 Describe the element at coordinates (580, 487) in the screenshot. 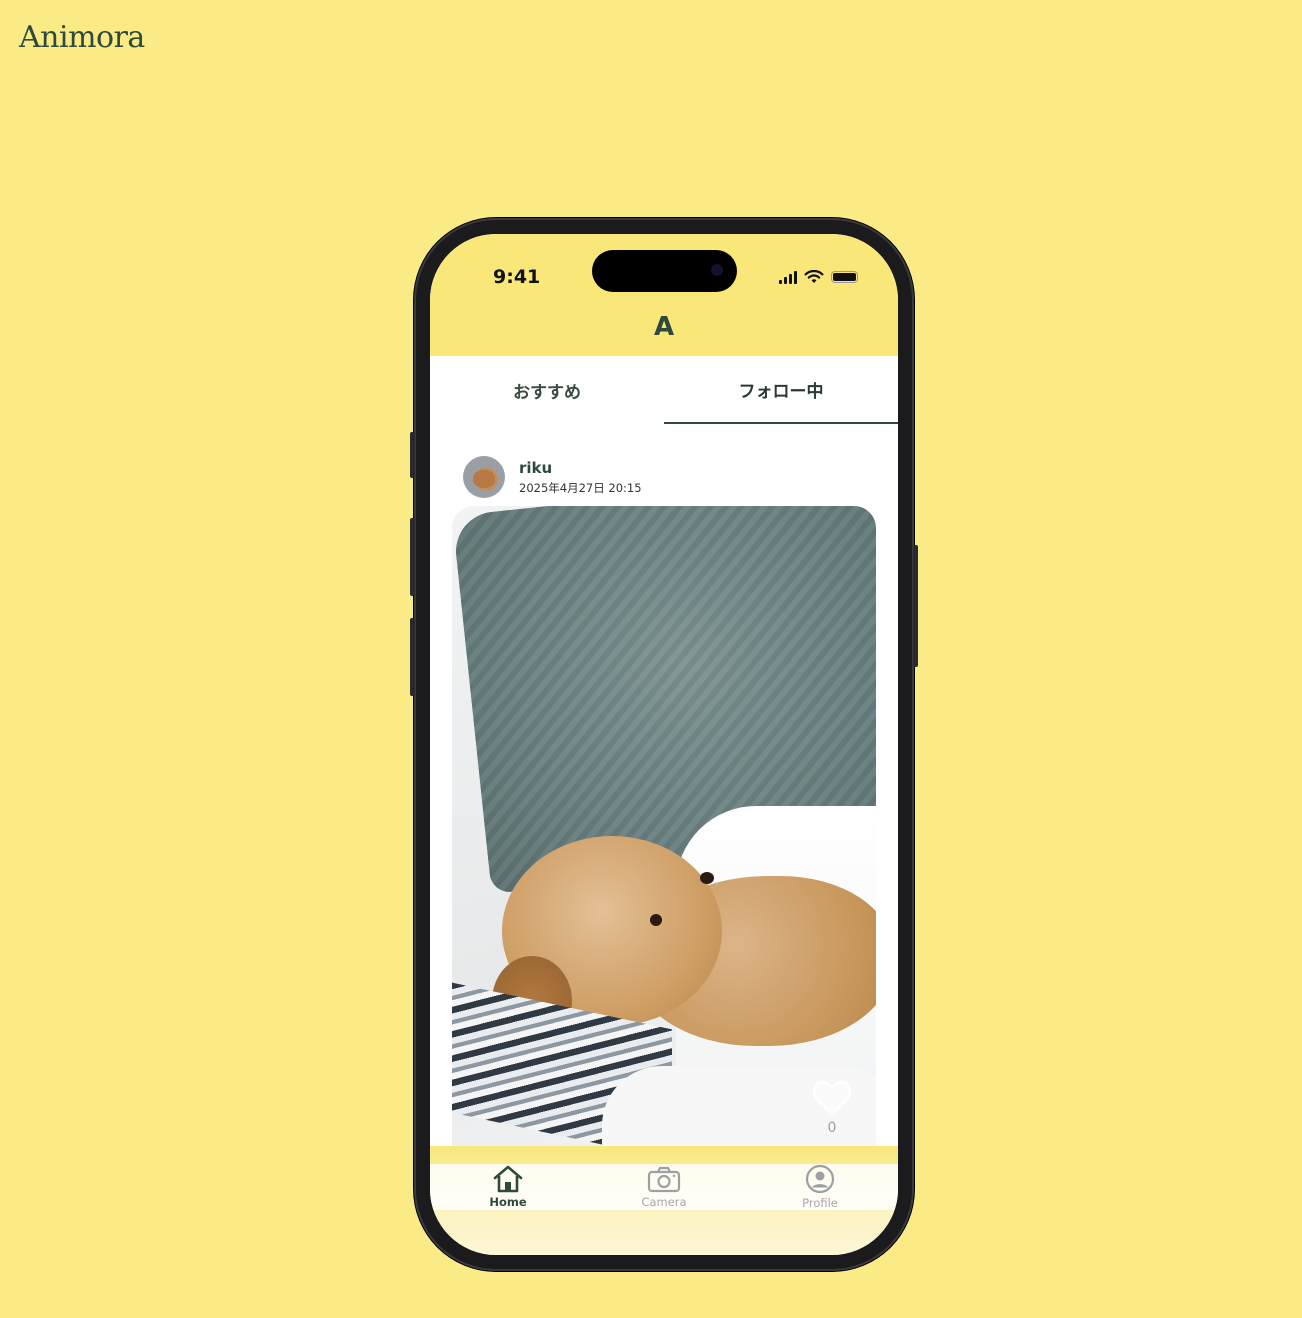

I see `post-timestamp: 2025年4月27日 20:15` at that location.